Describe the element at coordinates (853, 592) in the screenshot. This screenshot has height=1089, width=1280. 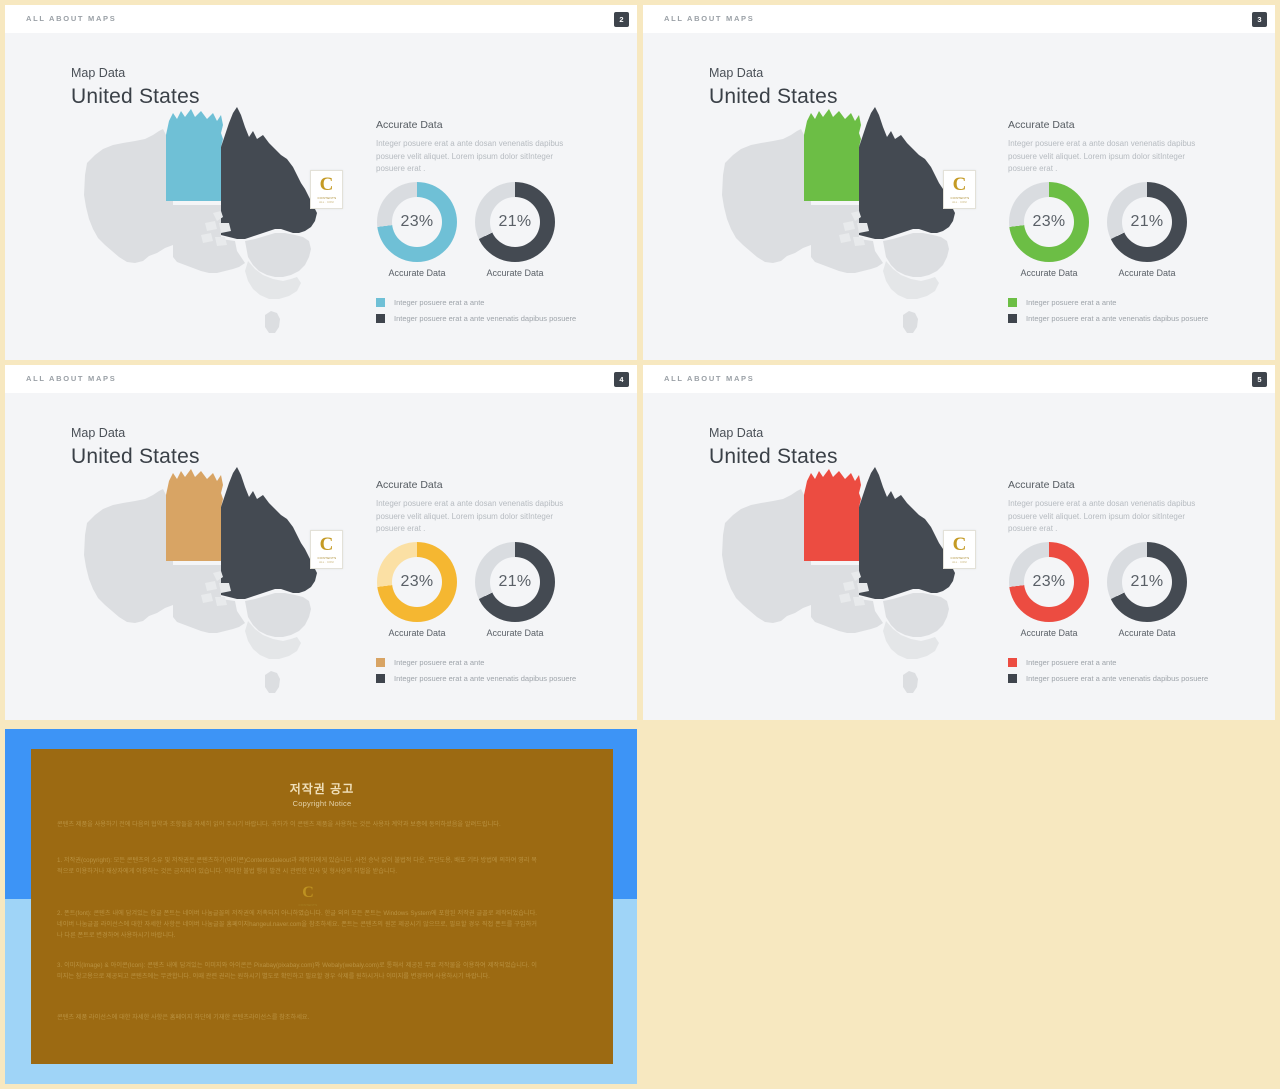
I see `slide-5-map-australia` at that location.